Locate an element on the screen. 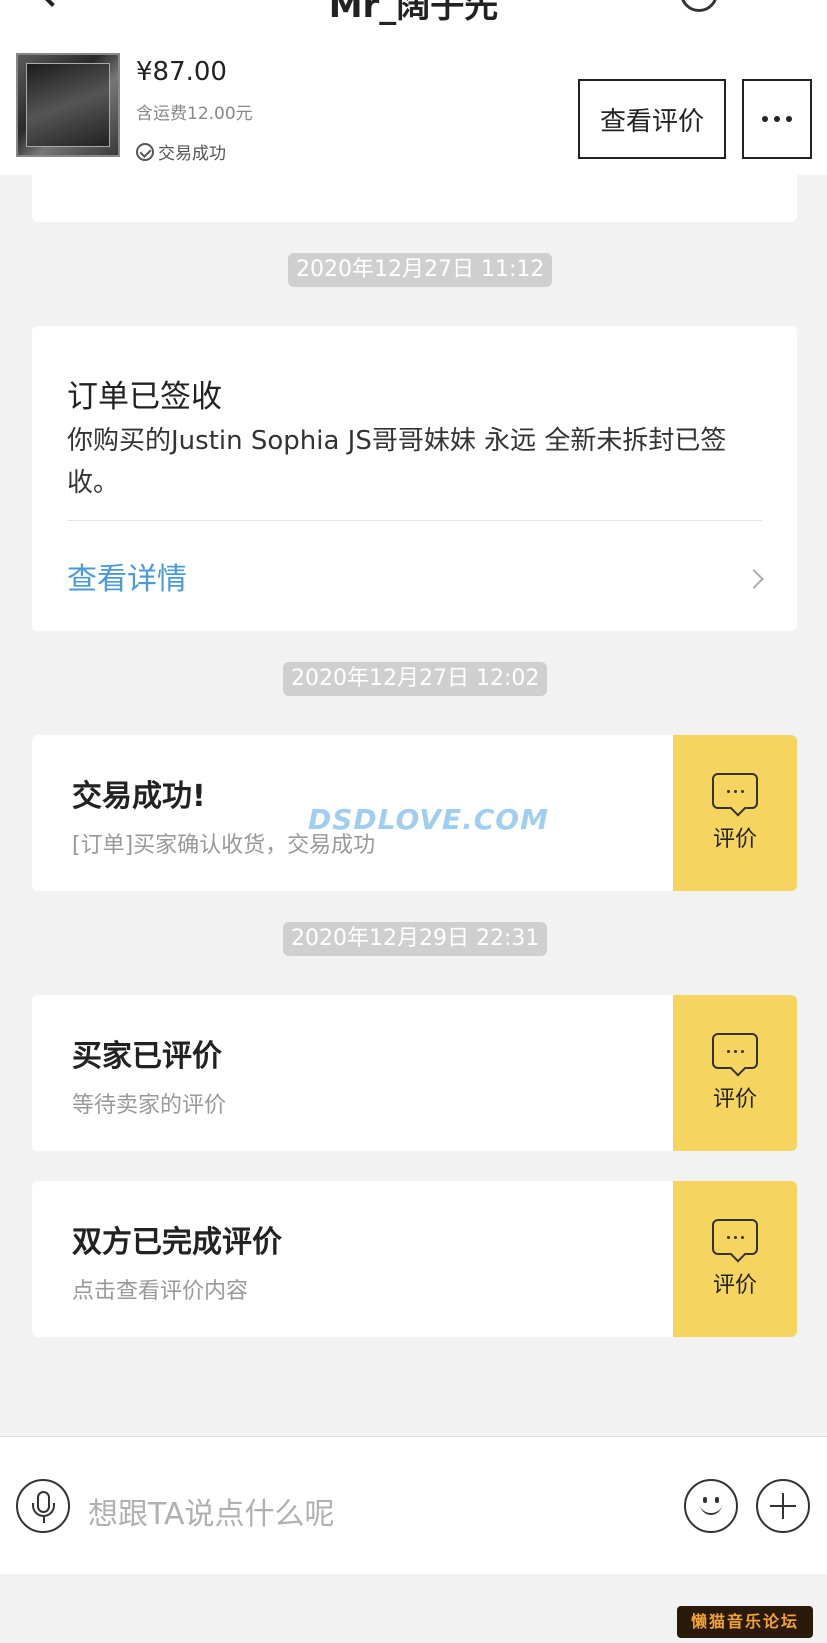 The width and height of the screenshot is (827, 1643). check-circle-icon is located at coordinates (145, 151).